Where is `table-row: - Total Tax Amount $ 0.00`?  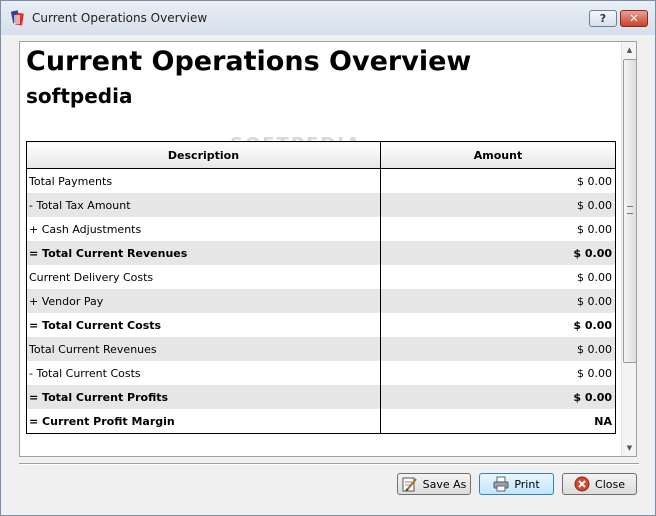 table-row: - Total Tax Amount $ 0.00 is located at coordinates (321, 205).